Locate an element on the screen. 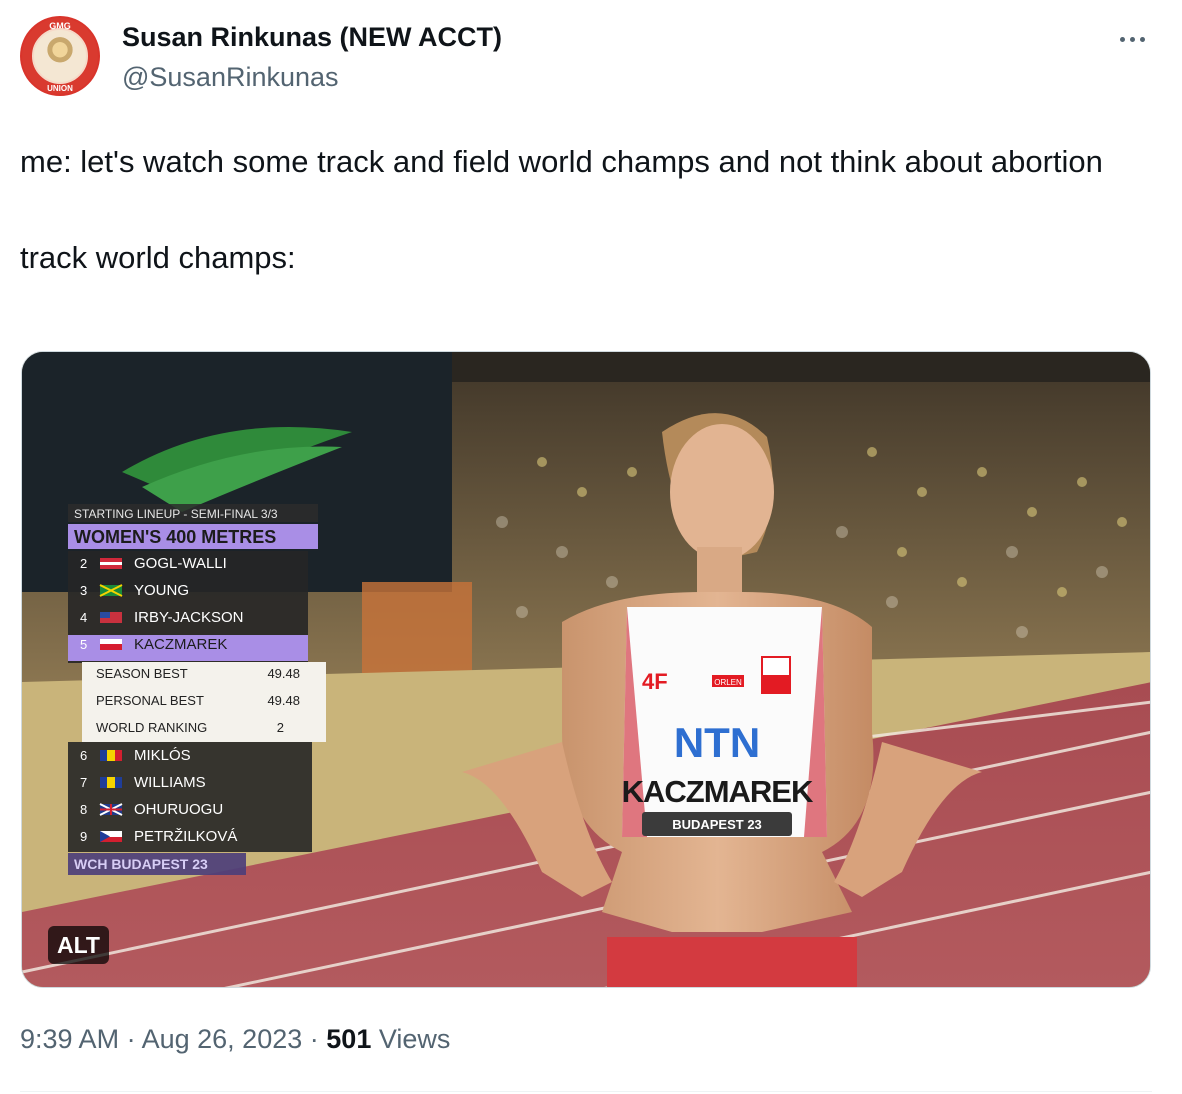 The width and height of the screenshot is (1182, 1094). svg-text: BUDAPEST 23 is located at coordinates (717, 824).